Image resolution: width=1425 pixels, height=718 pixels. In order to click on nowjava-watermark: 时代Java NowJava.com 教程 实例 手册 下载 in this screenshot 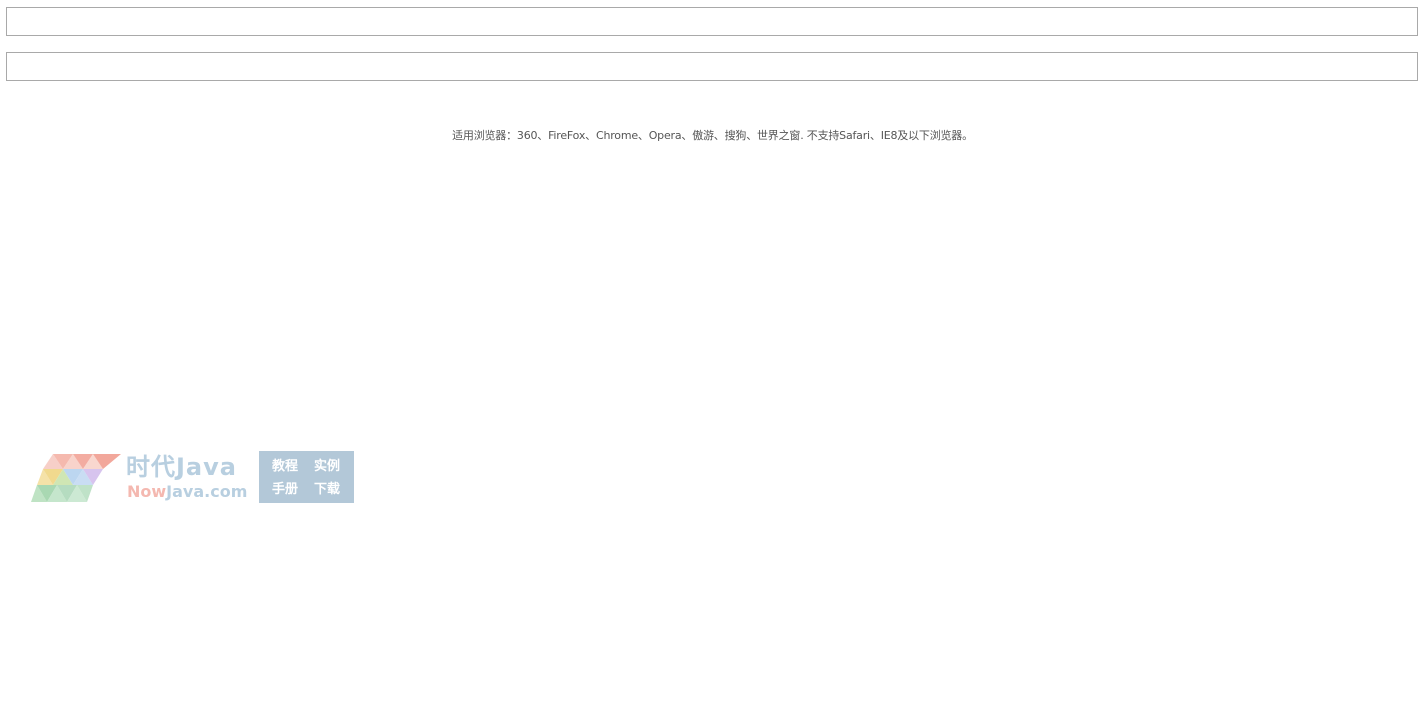, I will do `click(193, 477)`.